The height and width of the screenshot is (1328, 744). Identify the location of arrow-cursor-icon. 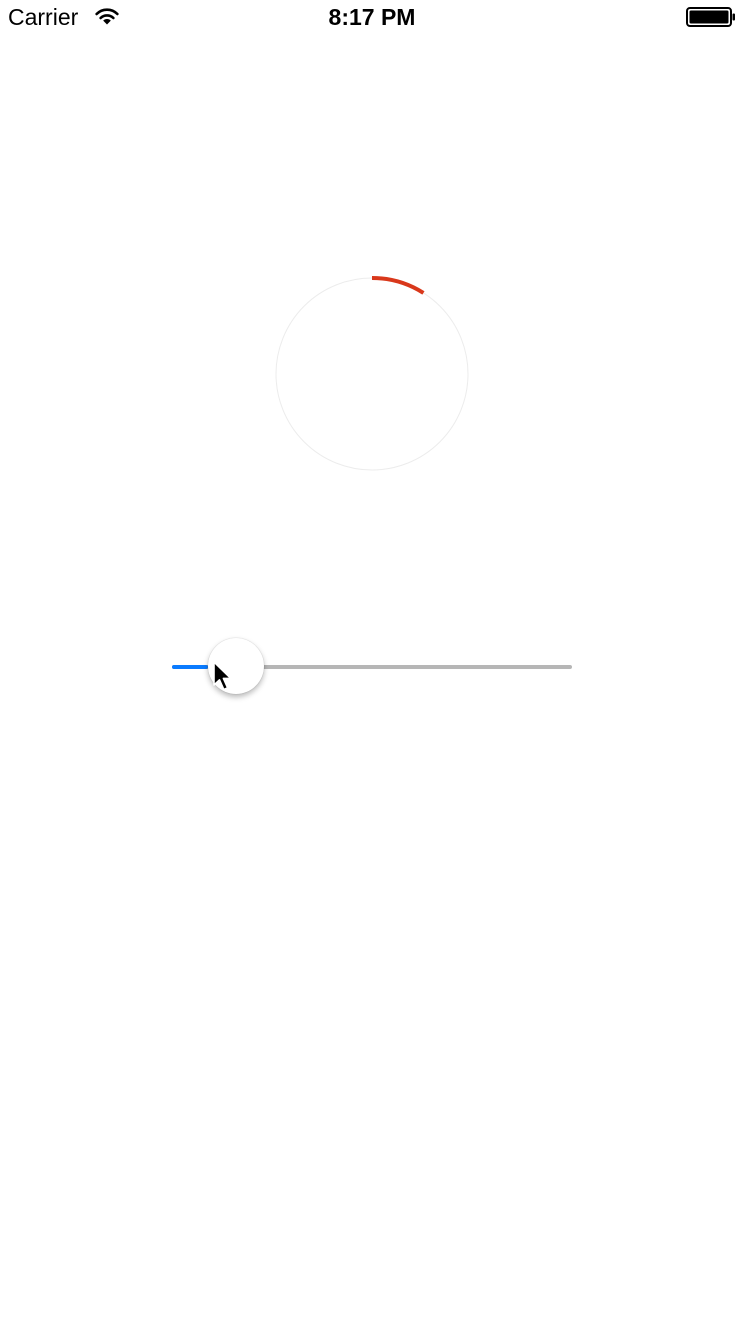
(222, 676).